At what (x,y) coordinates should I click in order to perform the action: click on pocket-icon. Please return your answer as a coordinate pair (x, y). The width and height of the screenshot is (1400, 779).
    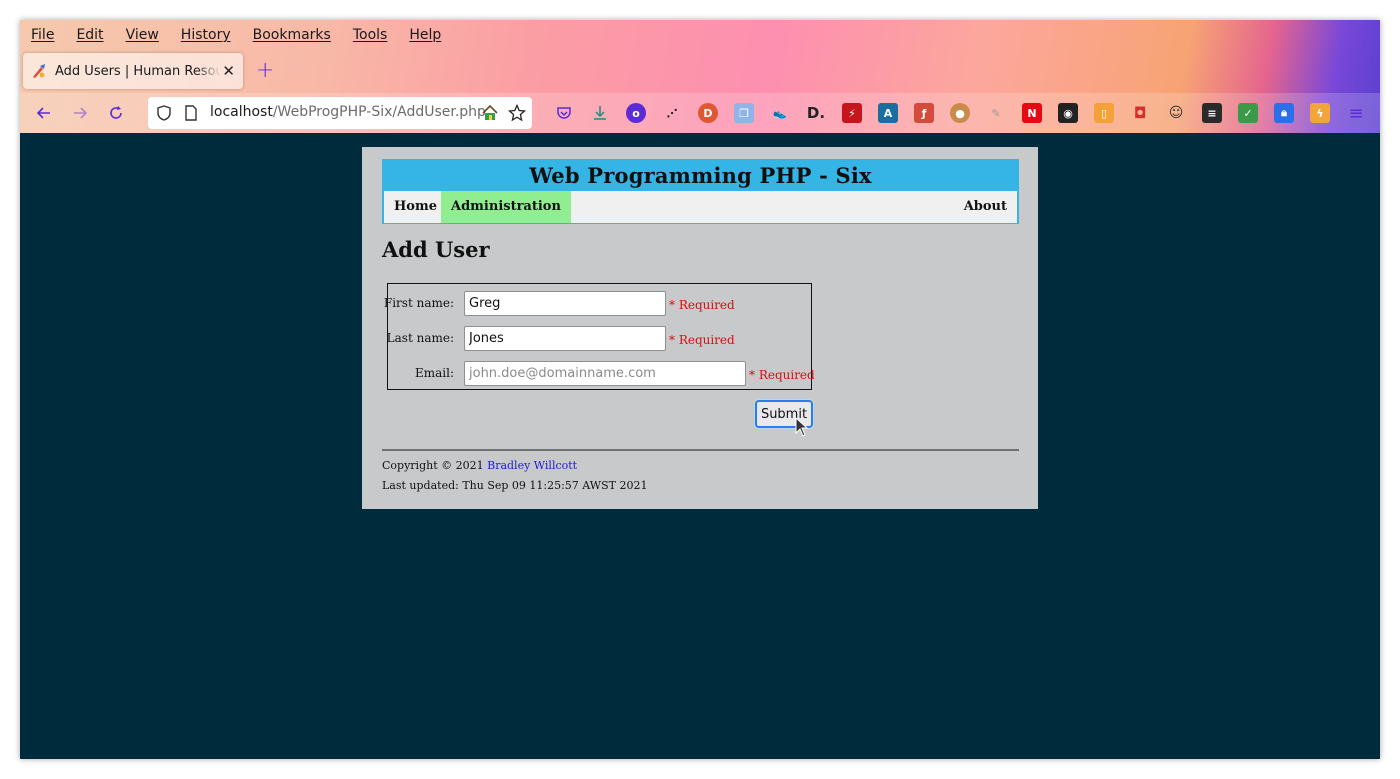
    Looking at the image, I should click on (564, 113).